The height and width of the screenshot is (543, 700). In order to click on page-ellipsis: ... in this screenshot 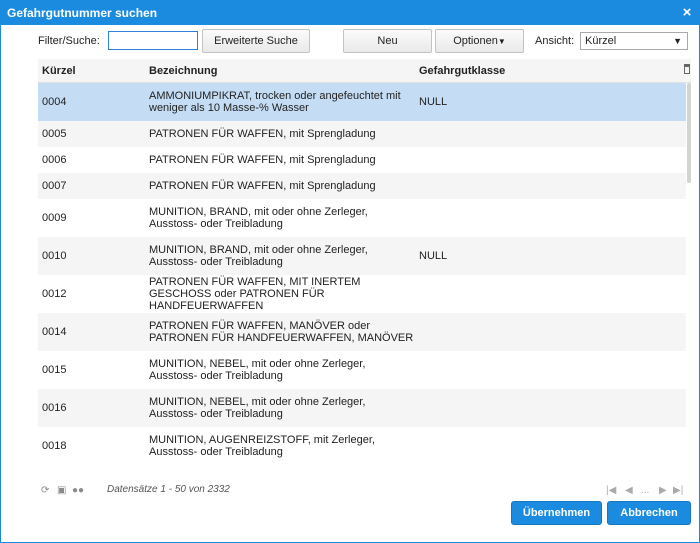, I will do `click(645, 490)`.